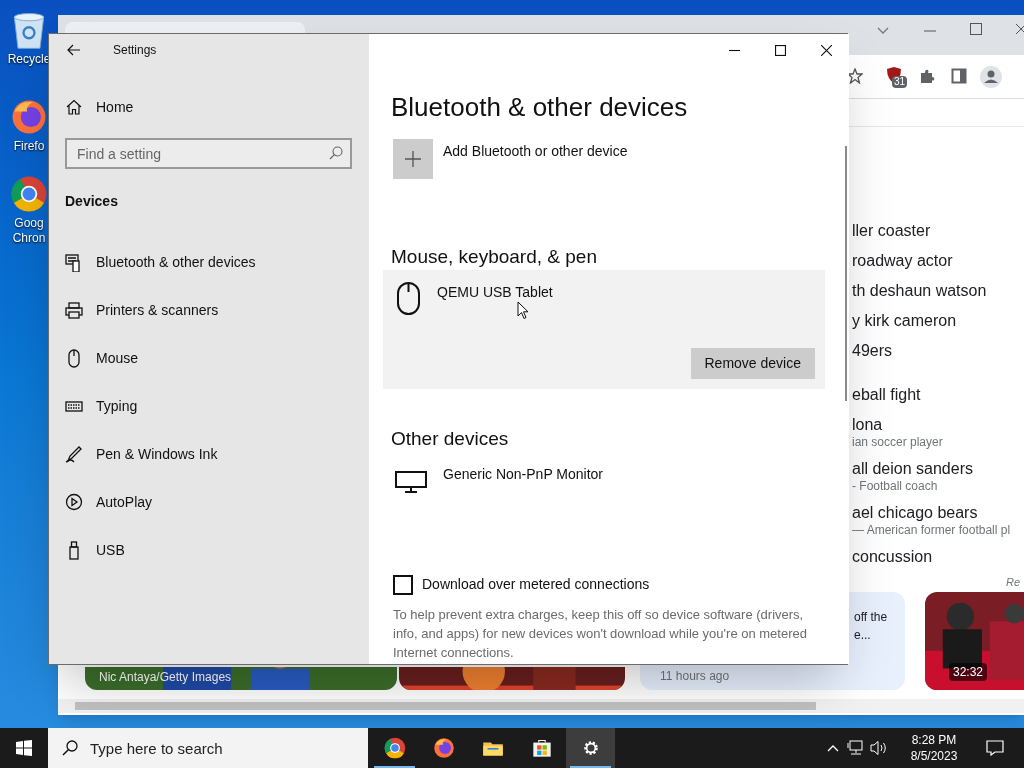 The height and width of the screenshot is (768, 1024). What do you see at coordinates (904, 320) in the screenshot?
I see `suggestion-link: y kirk cameron` at bounding box center [904, 320].